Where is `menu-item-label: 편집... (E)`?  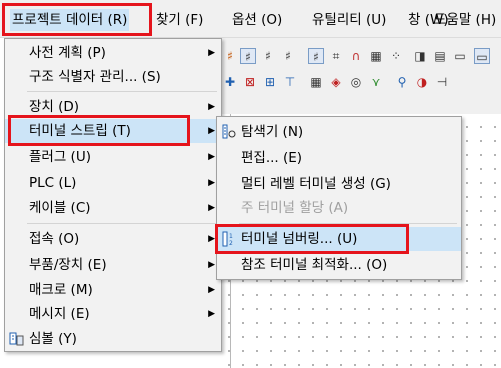 menu-item-label: 편집... (E) is located at coordinates (272, 158).